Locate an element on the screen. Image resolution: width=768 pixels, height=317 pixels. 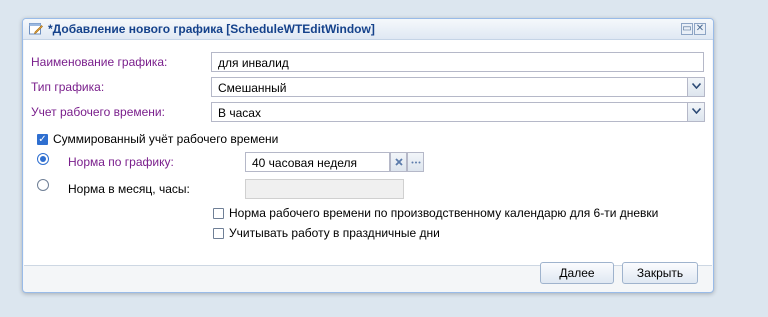
norm-by-schedule-label: Норма по графику: is located at coordinates (121, 162).